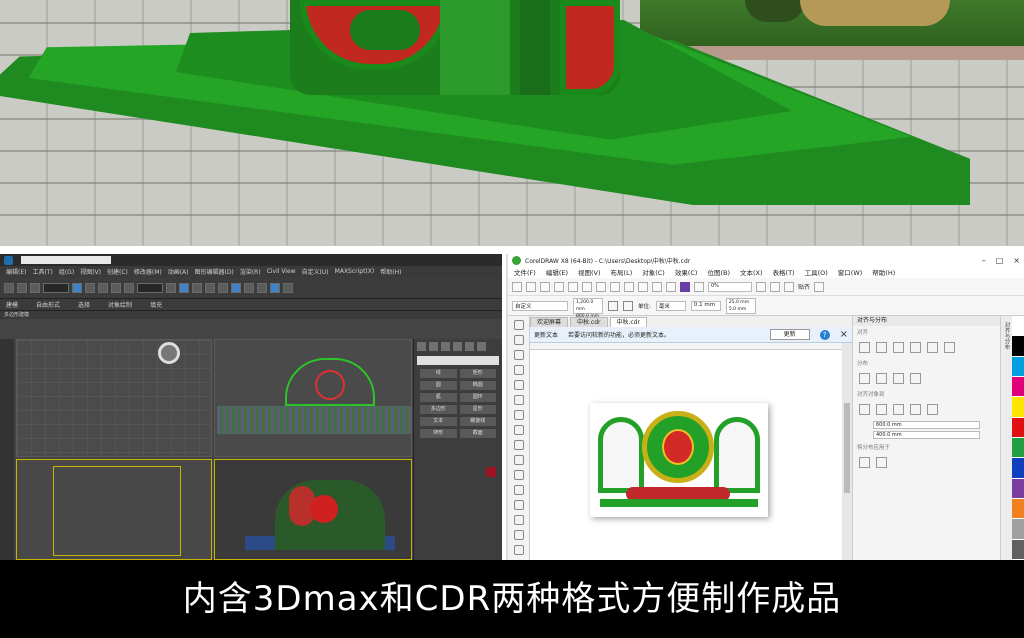 The height and width of the screenshot is (638, 1024). What do you see at coordinates (477, 385) in the screenshot?
I see `object-type-button: 椭圆` at bounding box center [477, 385].